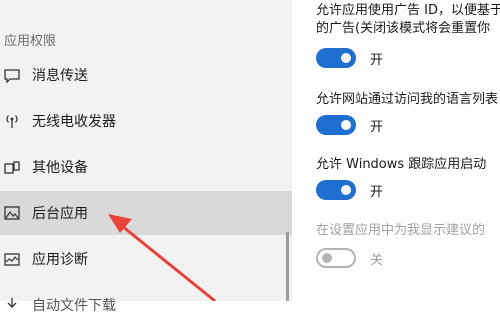  Describe the element at coordinates (408, 10) in the screenshot. I see `setting-advertising-id-text: 允许应用使用广告 ID，以便基于` at that location.